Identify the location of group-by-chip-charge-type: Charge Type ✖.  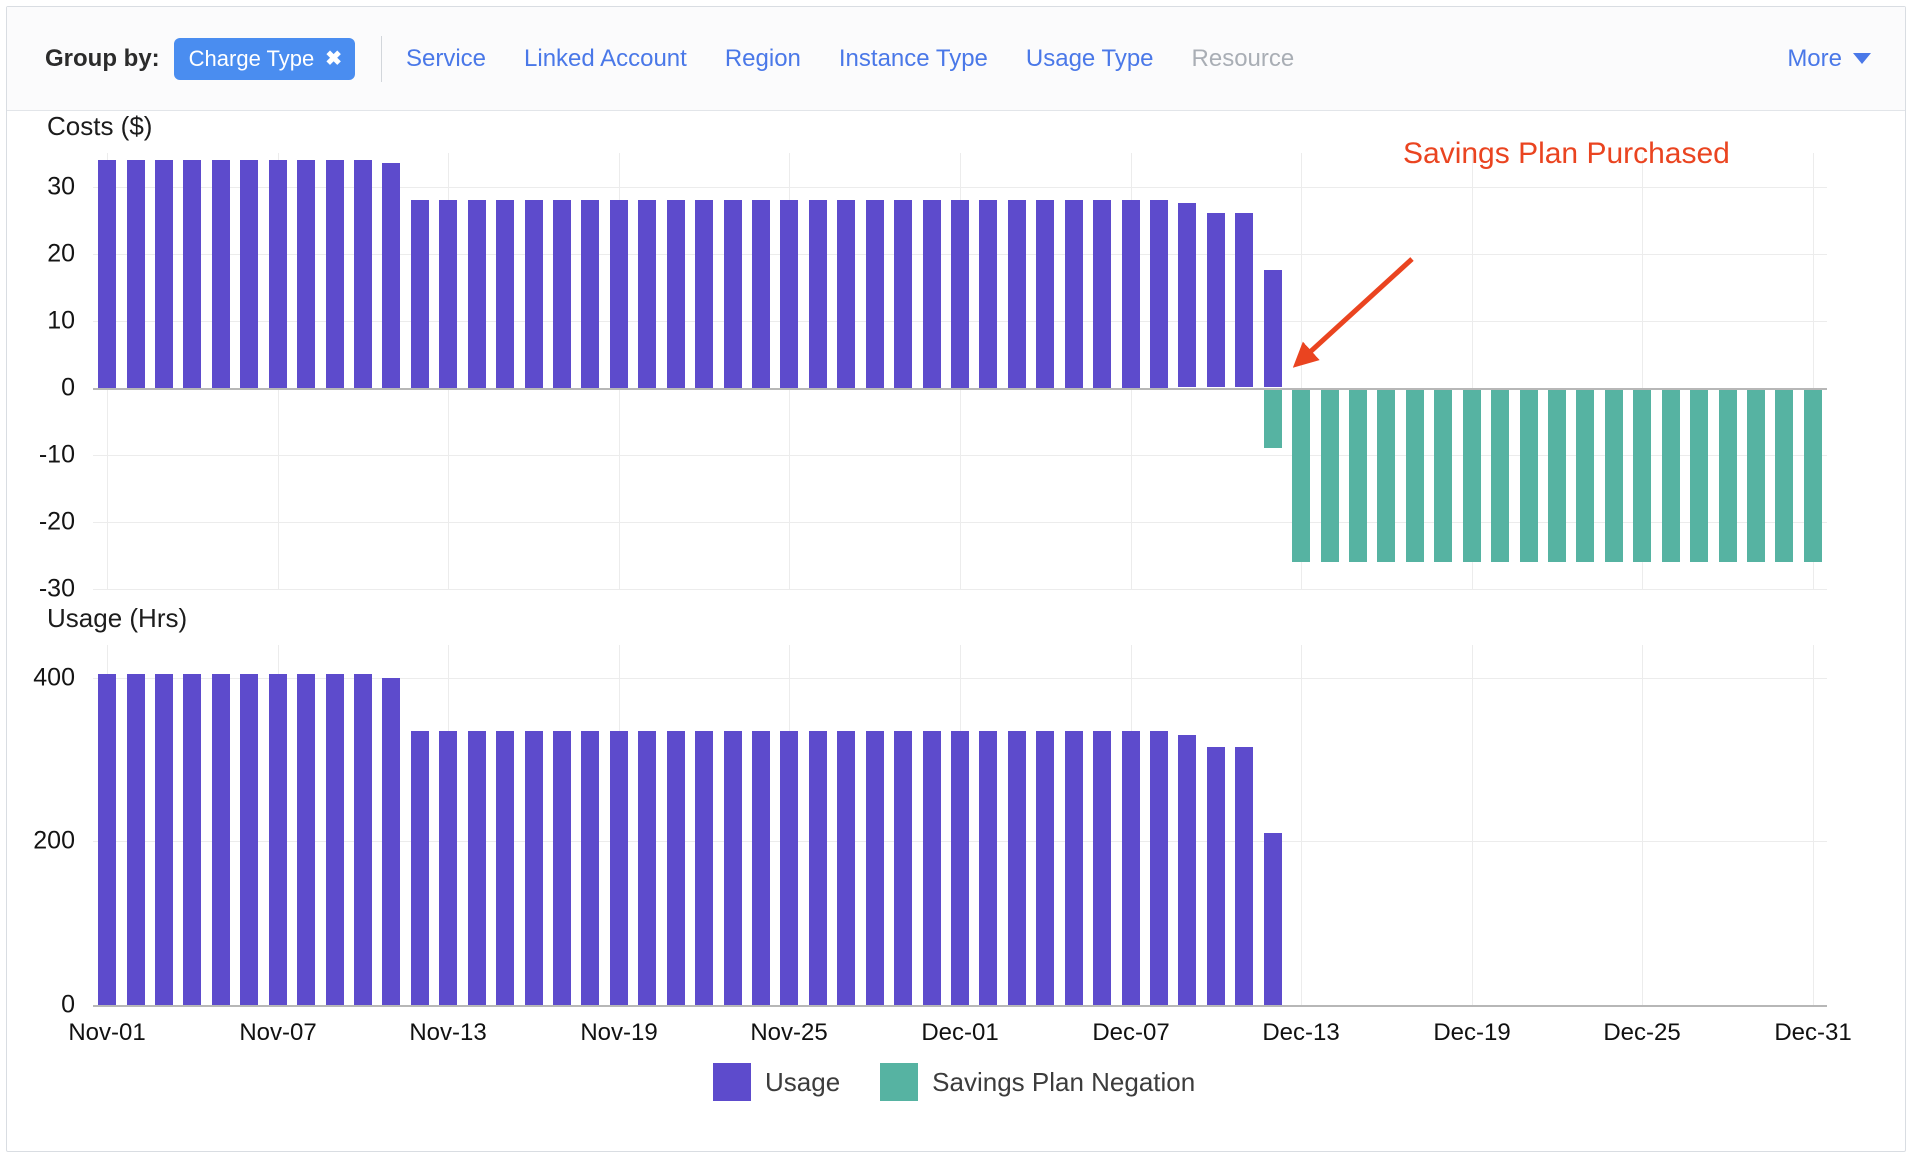
(264, 58).